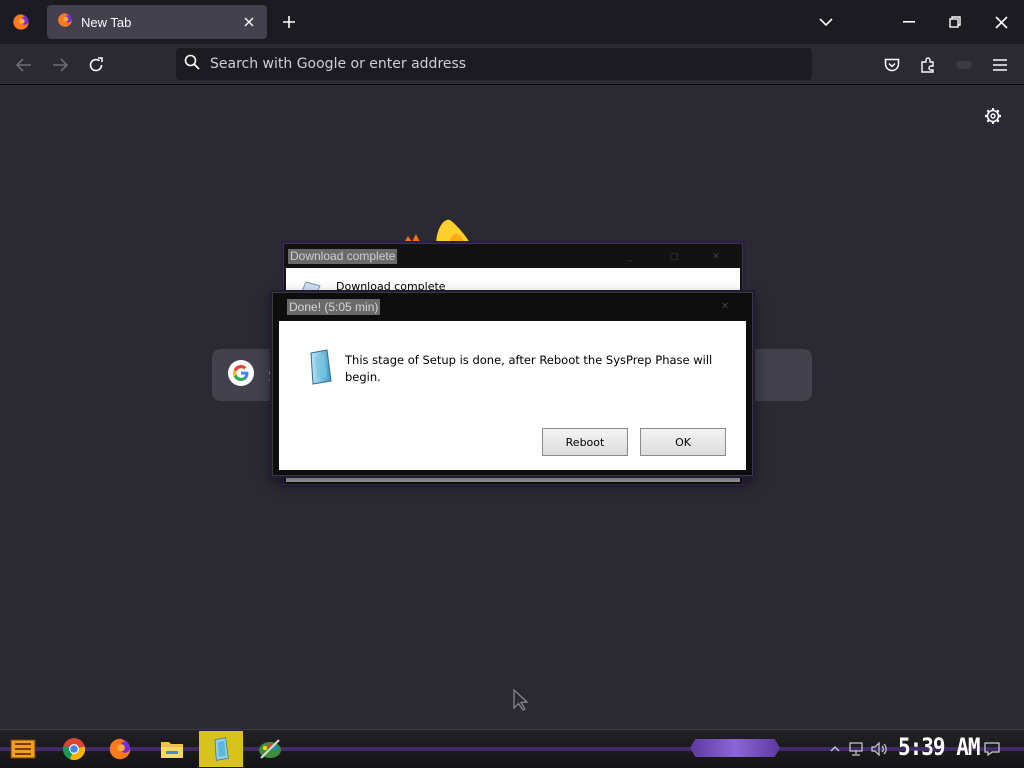 This screenshot has width=1024, height=768. I want to click on firefox-menu-icon, so click(21, 22).